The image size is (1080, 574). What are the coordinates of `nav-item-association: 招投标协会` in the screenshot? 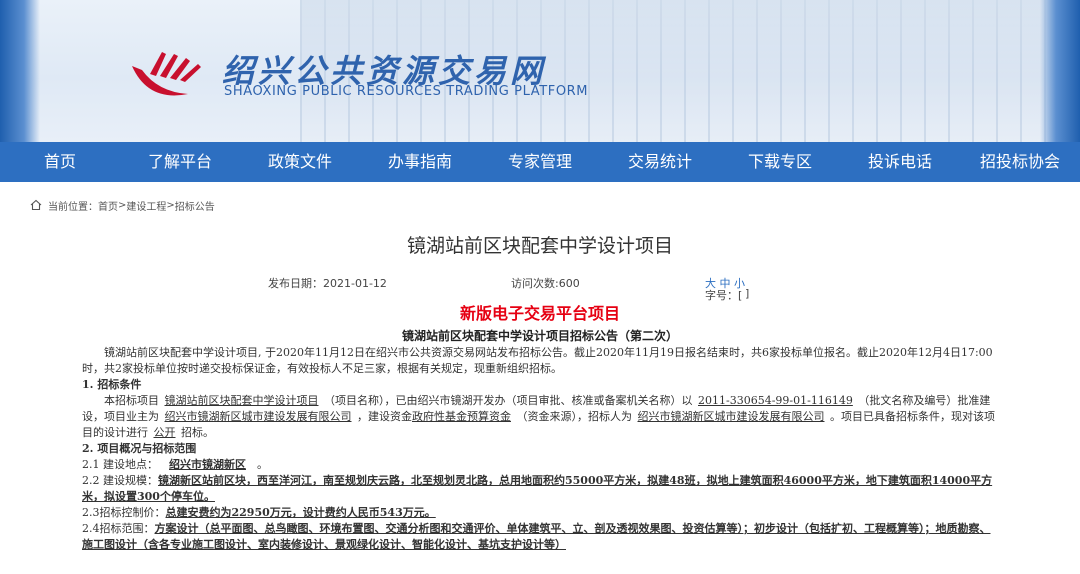 It's located at (1020, 162).